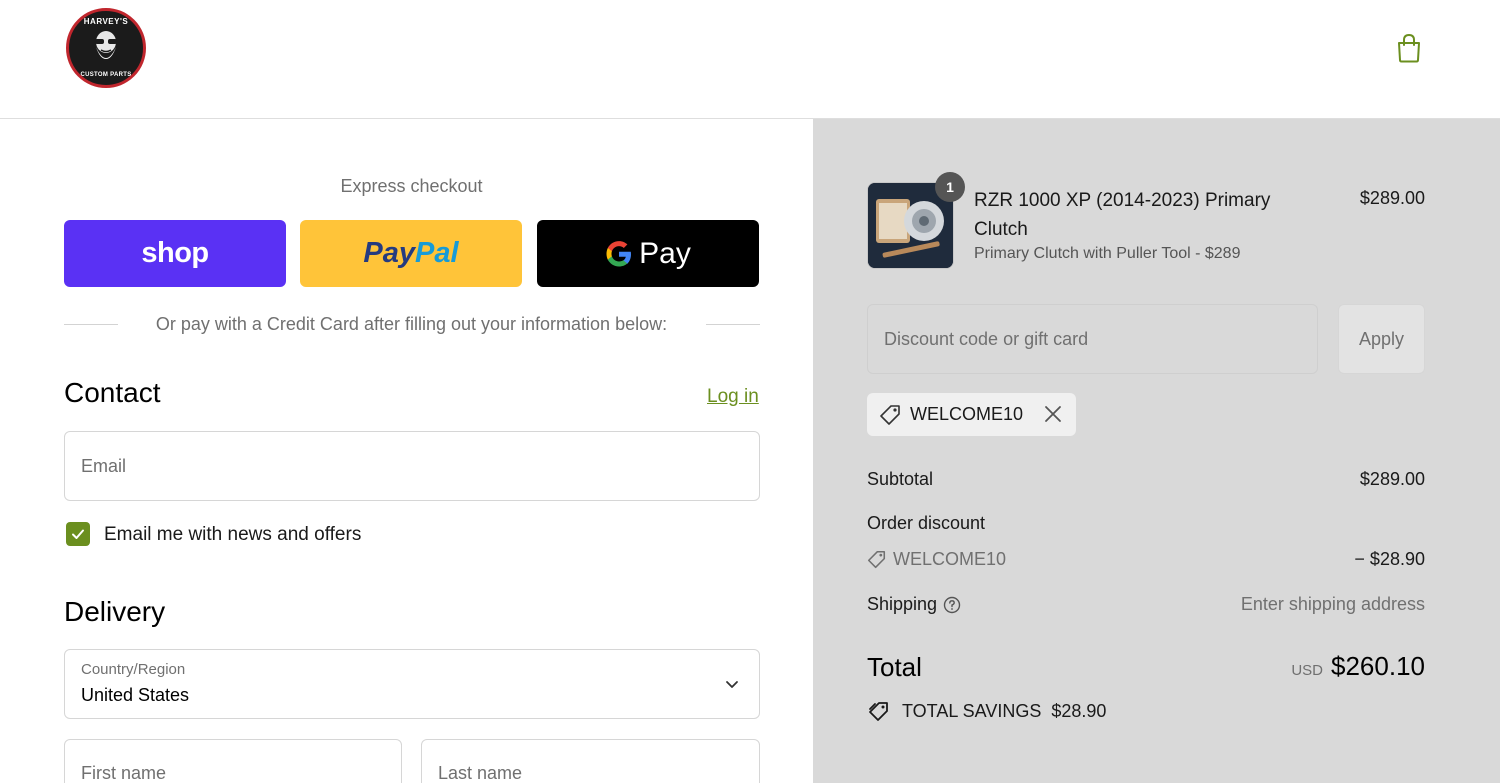 The image size is (1500, 783). I want to click on discount-placeholder: Discount code or gift card, so click(986, 338).